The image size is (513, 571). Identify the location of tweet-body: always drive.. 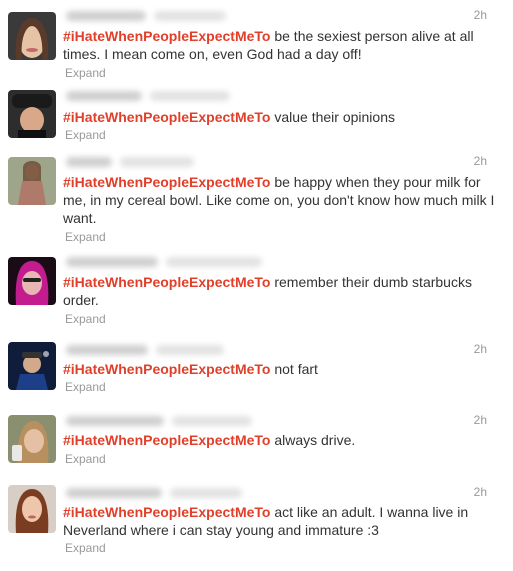
(313, 440).